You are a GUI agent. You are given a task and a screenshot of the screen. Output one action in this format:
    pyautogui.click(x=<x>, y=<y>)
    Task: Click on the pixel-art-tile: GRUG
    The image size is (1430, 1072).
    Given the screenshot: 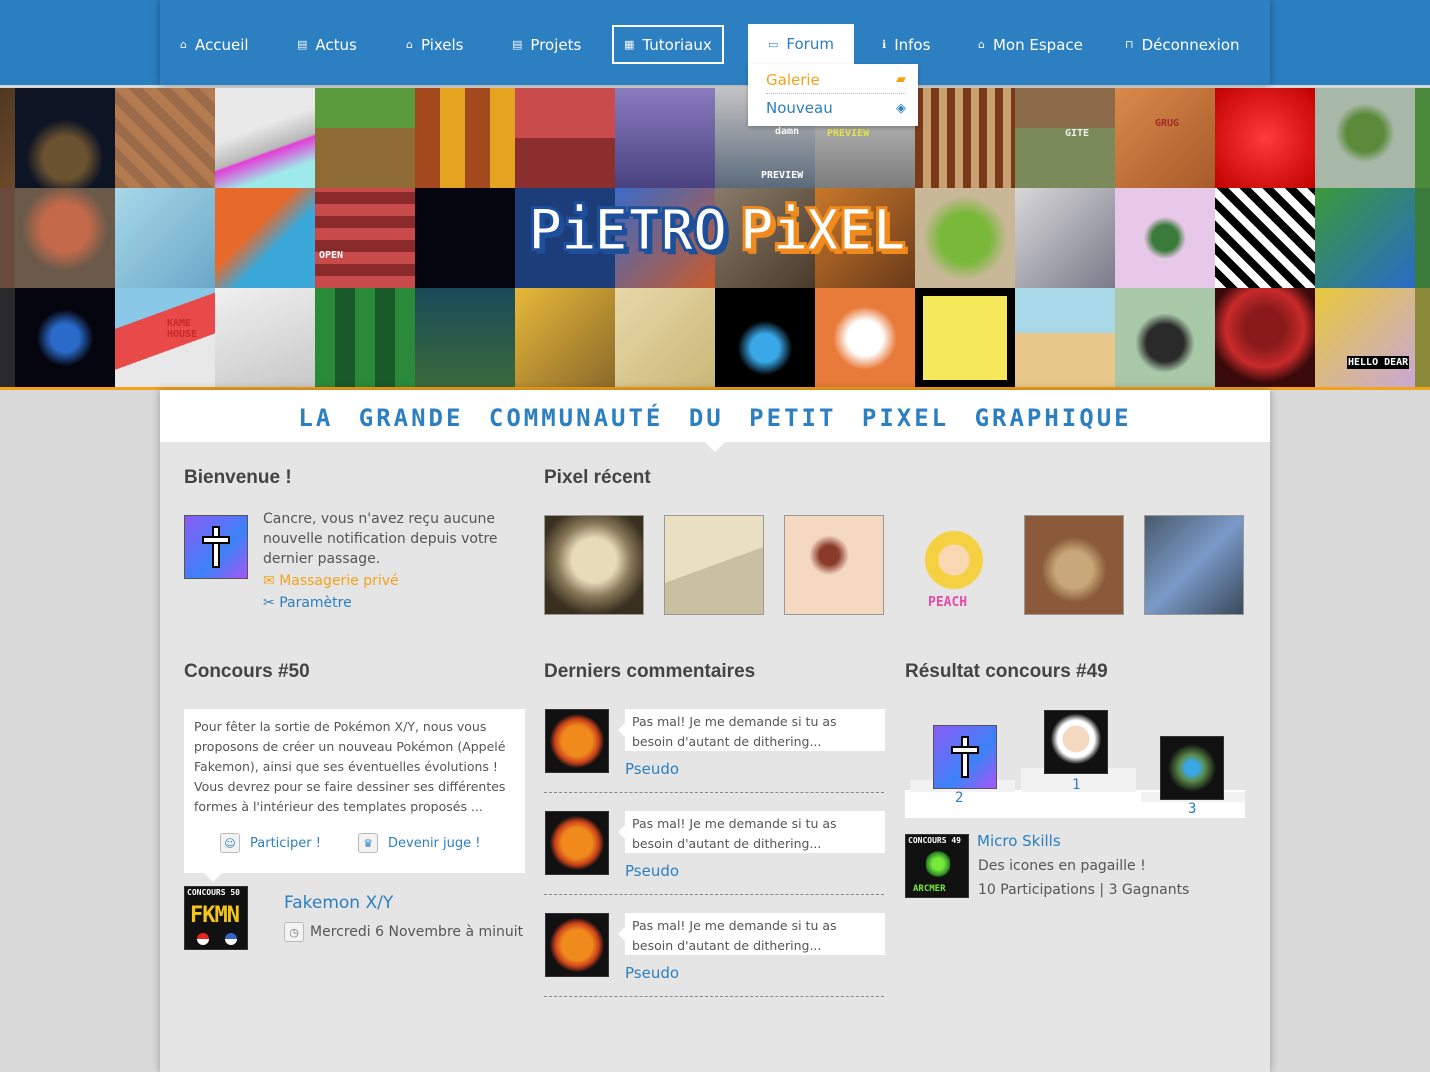 What is the action you would take?
    pyautogui.click(x=1165, y=138)
    